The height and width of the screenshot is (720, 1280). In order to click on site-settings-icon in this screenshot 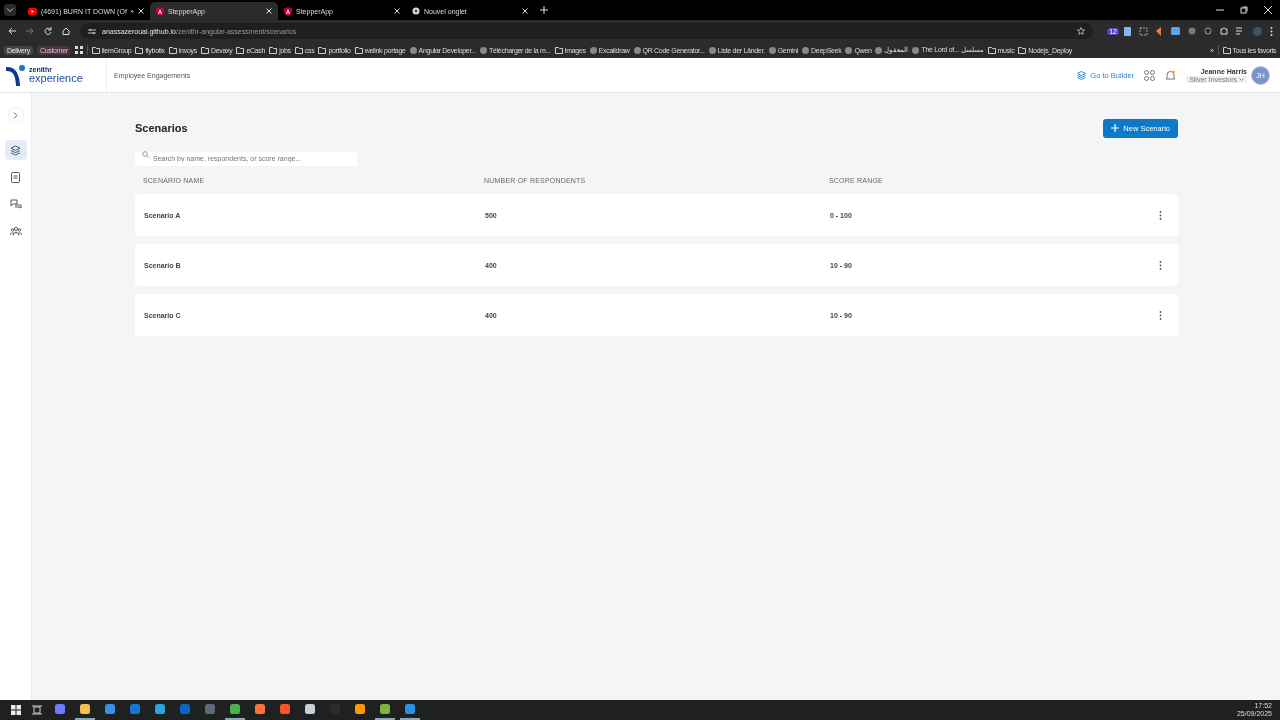, I will do `click(92, 31)`.